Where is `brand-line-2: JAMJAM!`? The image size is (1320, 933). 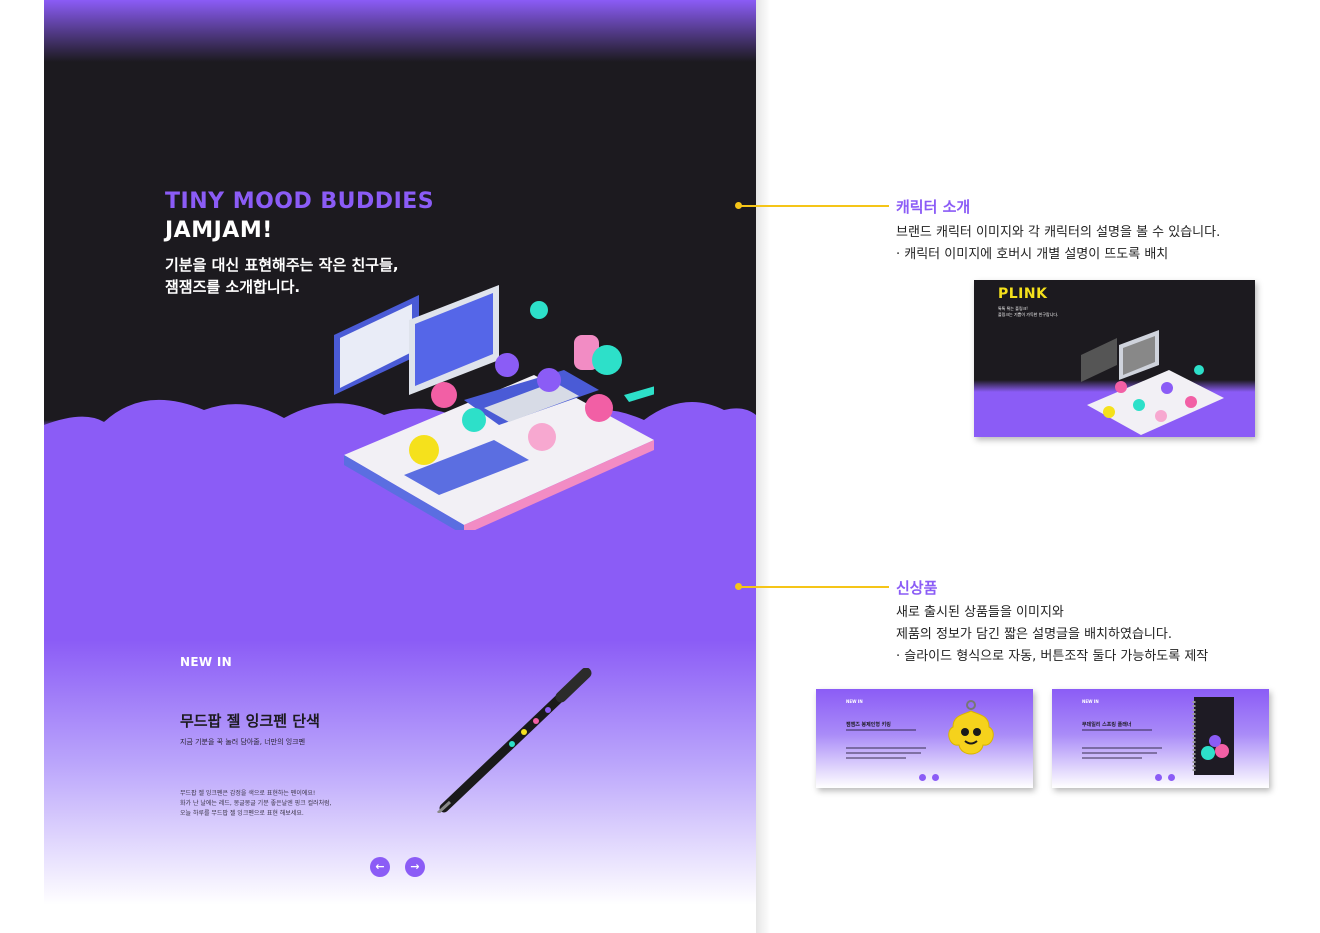 brand-line-2: JAMJAM! is located at coordinates (219, 230).